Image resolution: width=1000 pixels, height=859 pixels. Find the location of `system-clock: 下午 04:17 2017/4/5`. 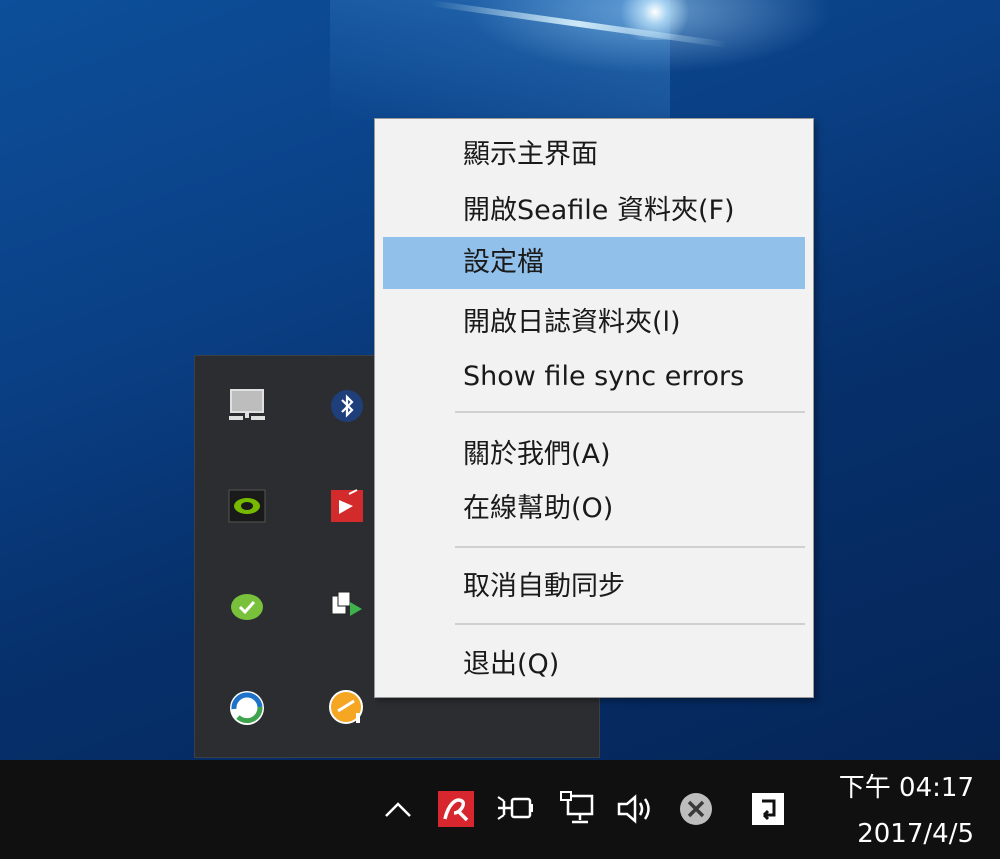

system-clock: 下午 04:17 2017/4/5 is located at coordinates (894, 811).